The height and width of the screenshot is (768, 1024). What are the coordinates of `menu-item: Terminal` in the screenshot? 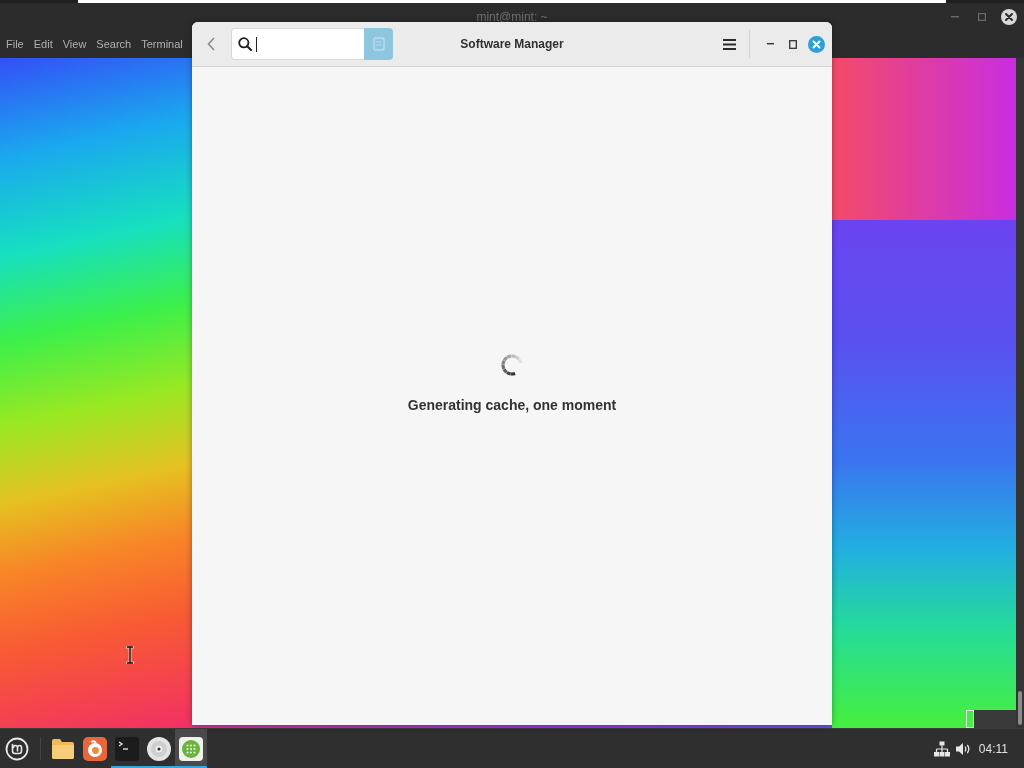 It's located at (162, 44).